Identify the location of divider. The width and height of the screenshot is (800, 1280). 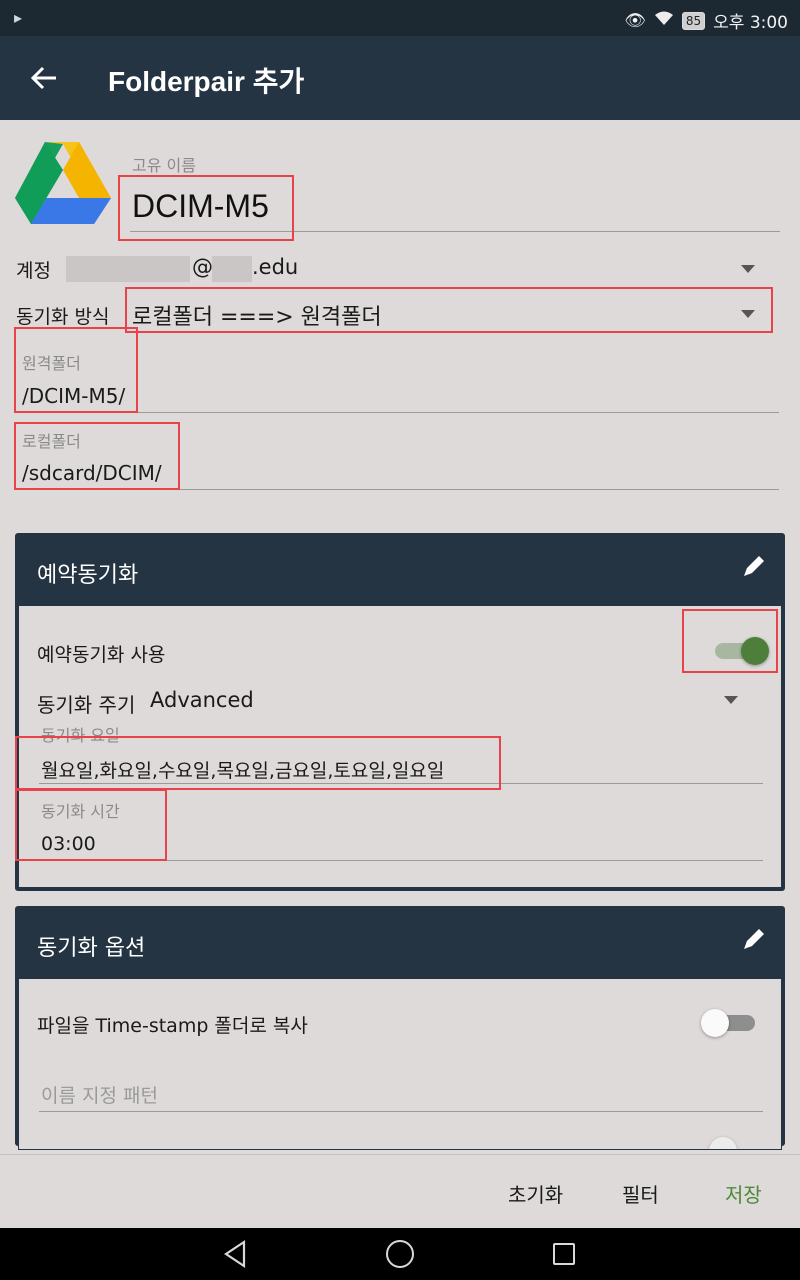
(401, 1111).